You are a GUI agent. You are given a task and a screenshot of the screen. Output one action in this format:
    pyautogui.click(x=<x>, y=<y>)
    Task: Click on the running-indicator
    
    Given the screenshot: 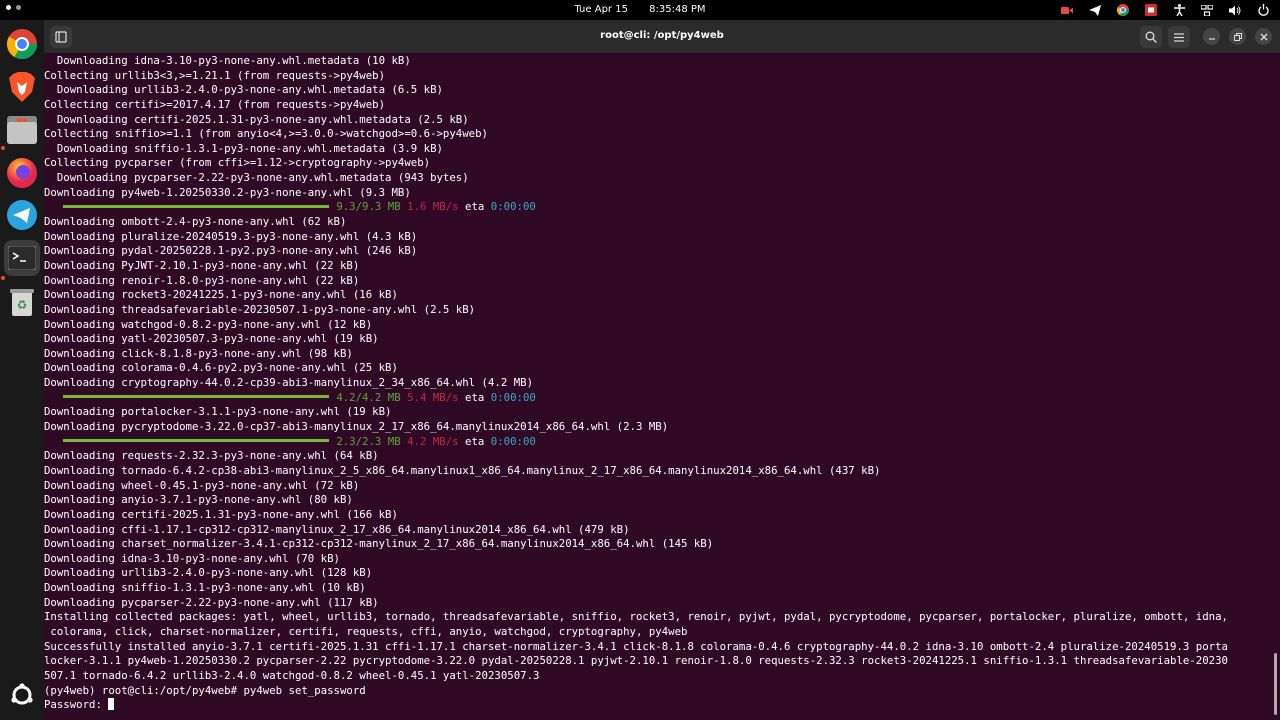 What is the action you would take?
    pyautogui.click(x=3, y=278)
    